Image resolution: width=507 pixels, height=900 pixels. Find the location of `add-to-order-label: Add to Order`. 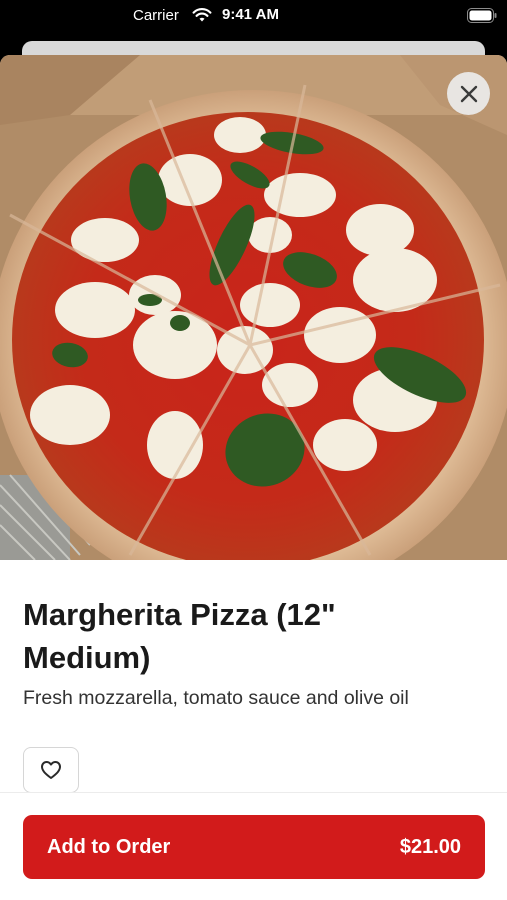

add-to-order-label: Add to Order is located at coordinates (109, 846).